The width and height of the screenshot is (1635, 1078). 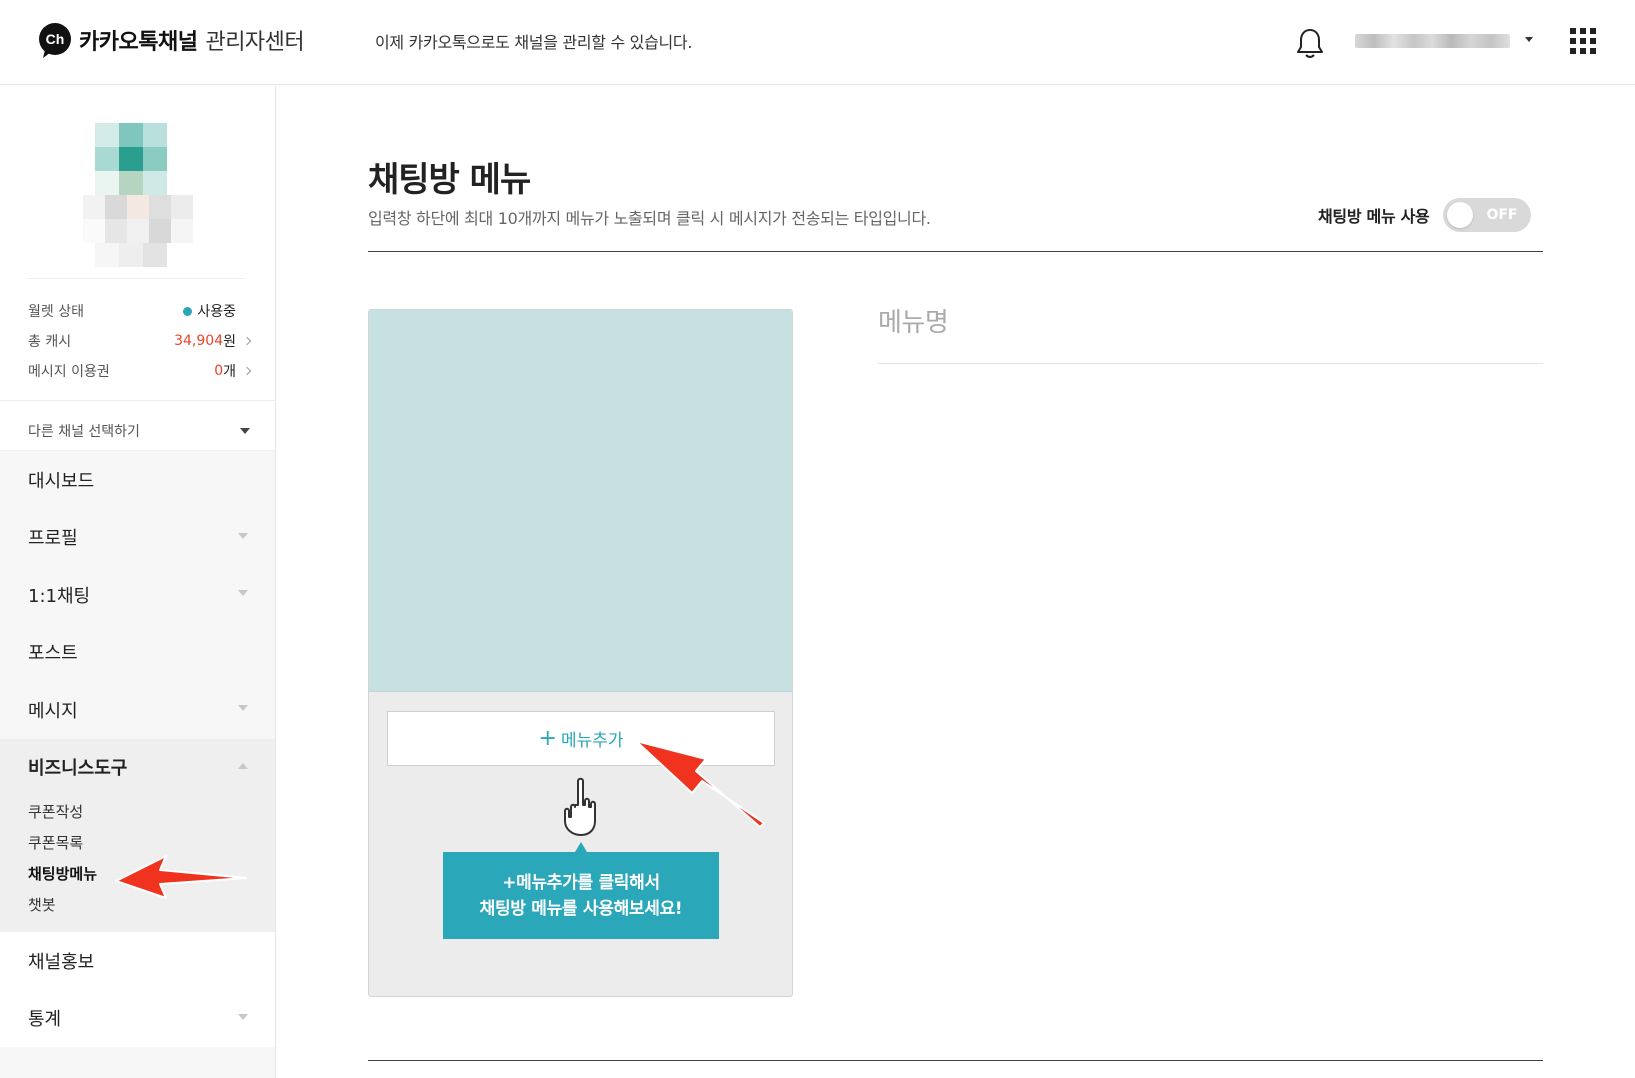 I want to click on toggle-knob, so click(x=1460, y=215).